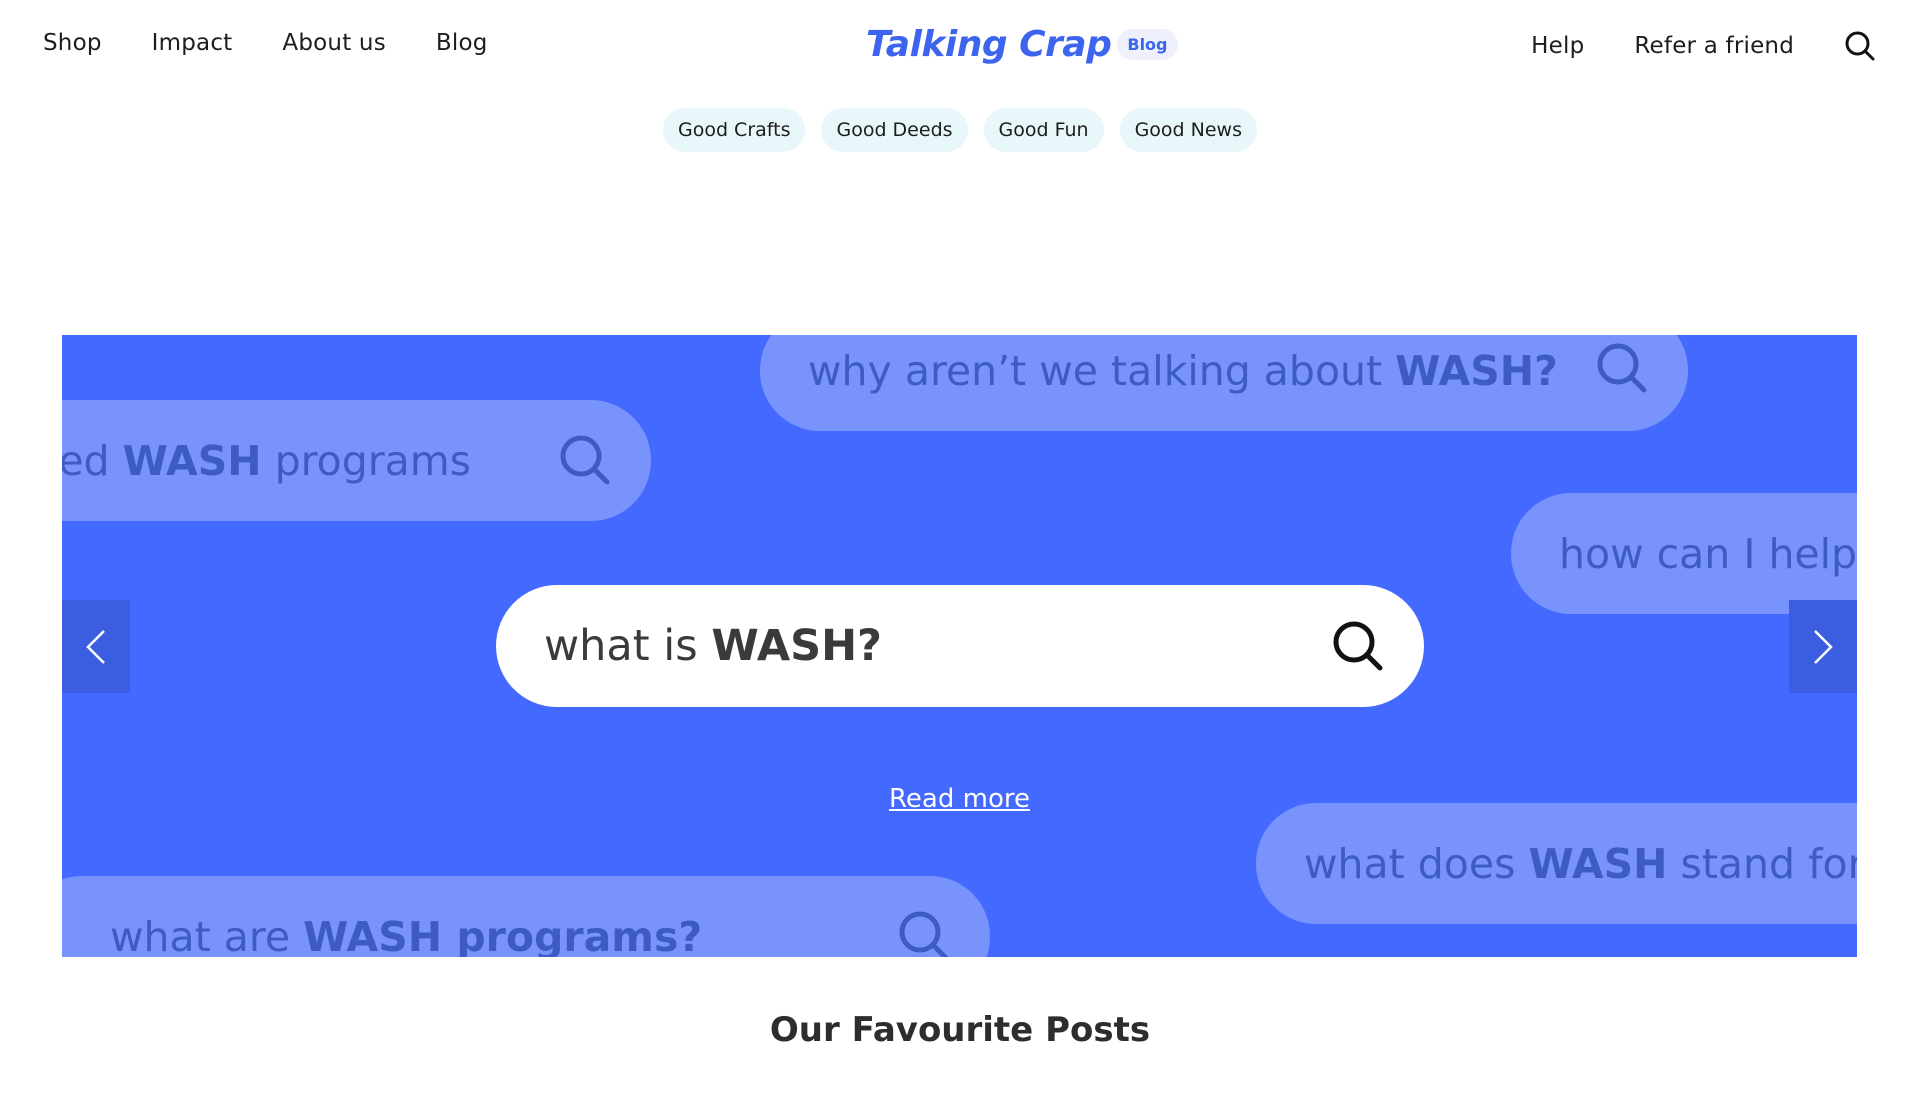 This screenshot has width=1920, height=1115. What do you see at coordinates (1580, 863) in the screenshot?
I see `bubble-text: what does WASH stand for` at bounding box center [1580, 863].